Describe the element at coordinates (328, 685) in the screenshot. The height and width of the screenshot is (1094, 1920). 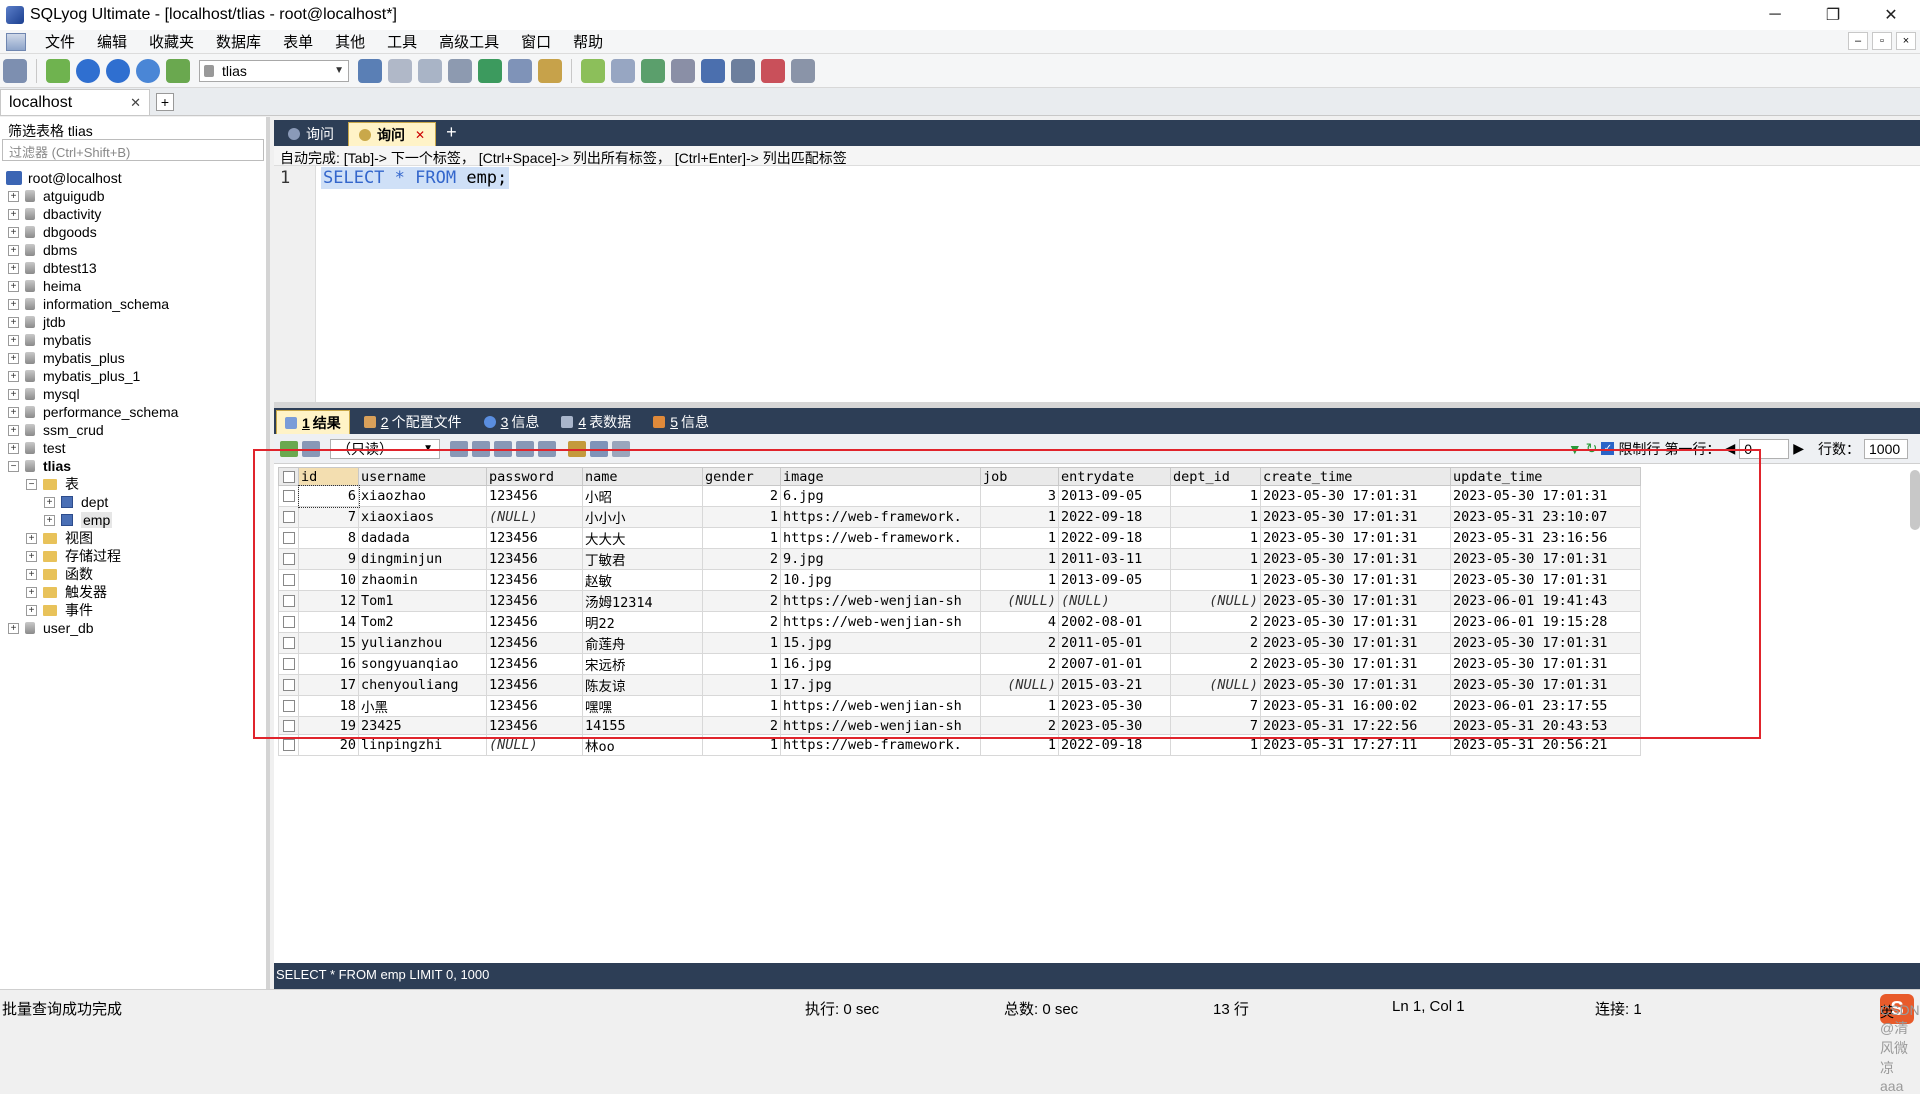
I see `cell-id: 17` at that location.